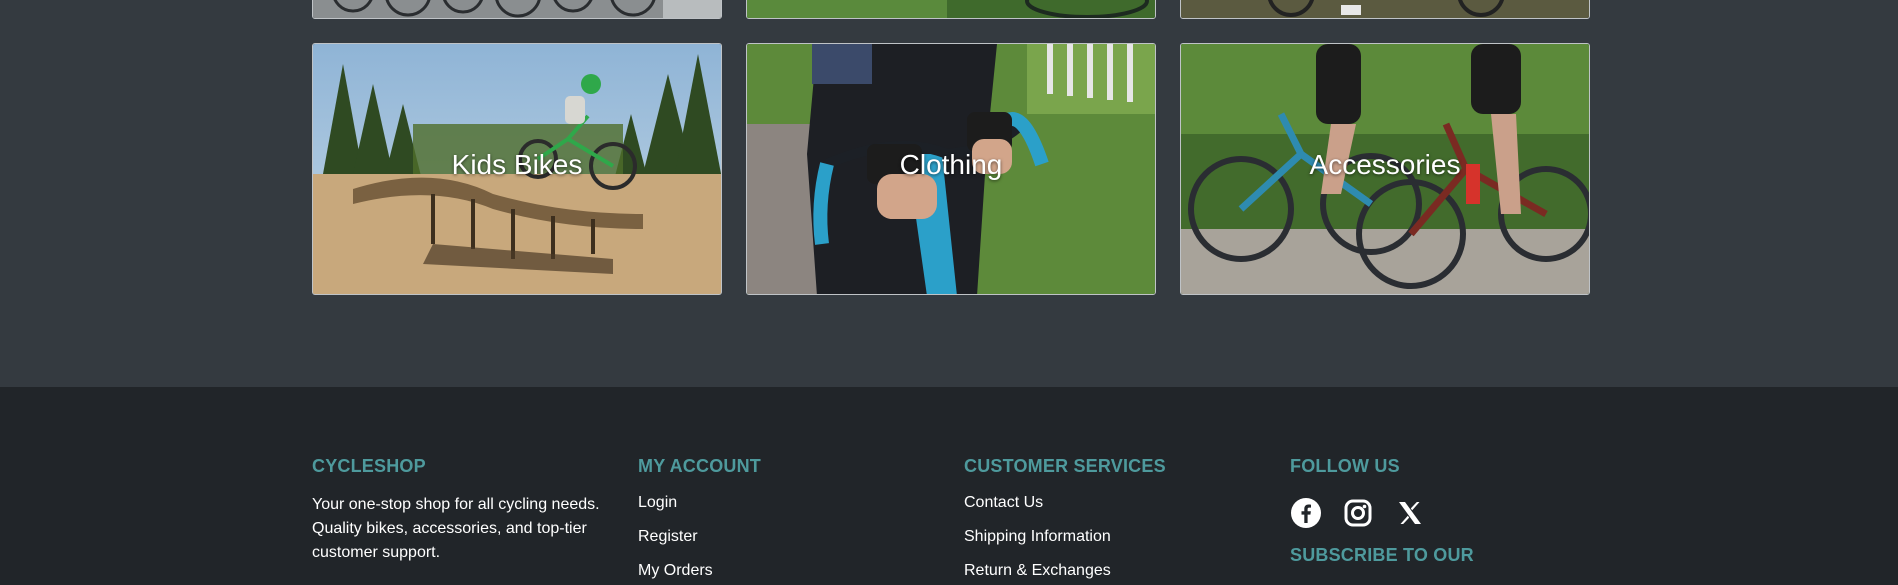 The height and width of the screenshot is (585, 1898). Describe the element at coordinates (699, 520) in the screenshot. I see `footer-account-column: MY ACCOUNT Login Register My Orders` at that location.